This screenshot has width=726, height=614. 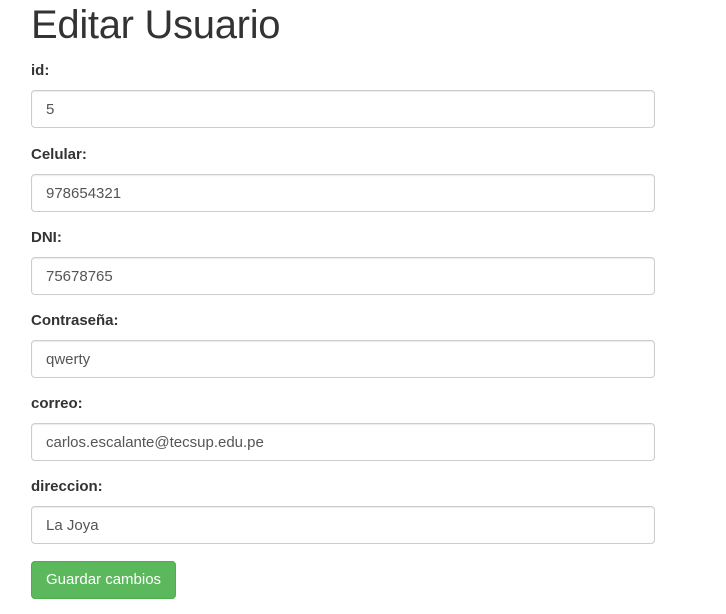 What do you see at coordinates (59, 154) in the screenshot?
I see `celular-label: Celular:` at bounding box center [59, 154].